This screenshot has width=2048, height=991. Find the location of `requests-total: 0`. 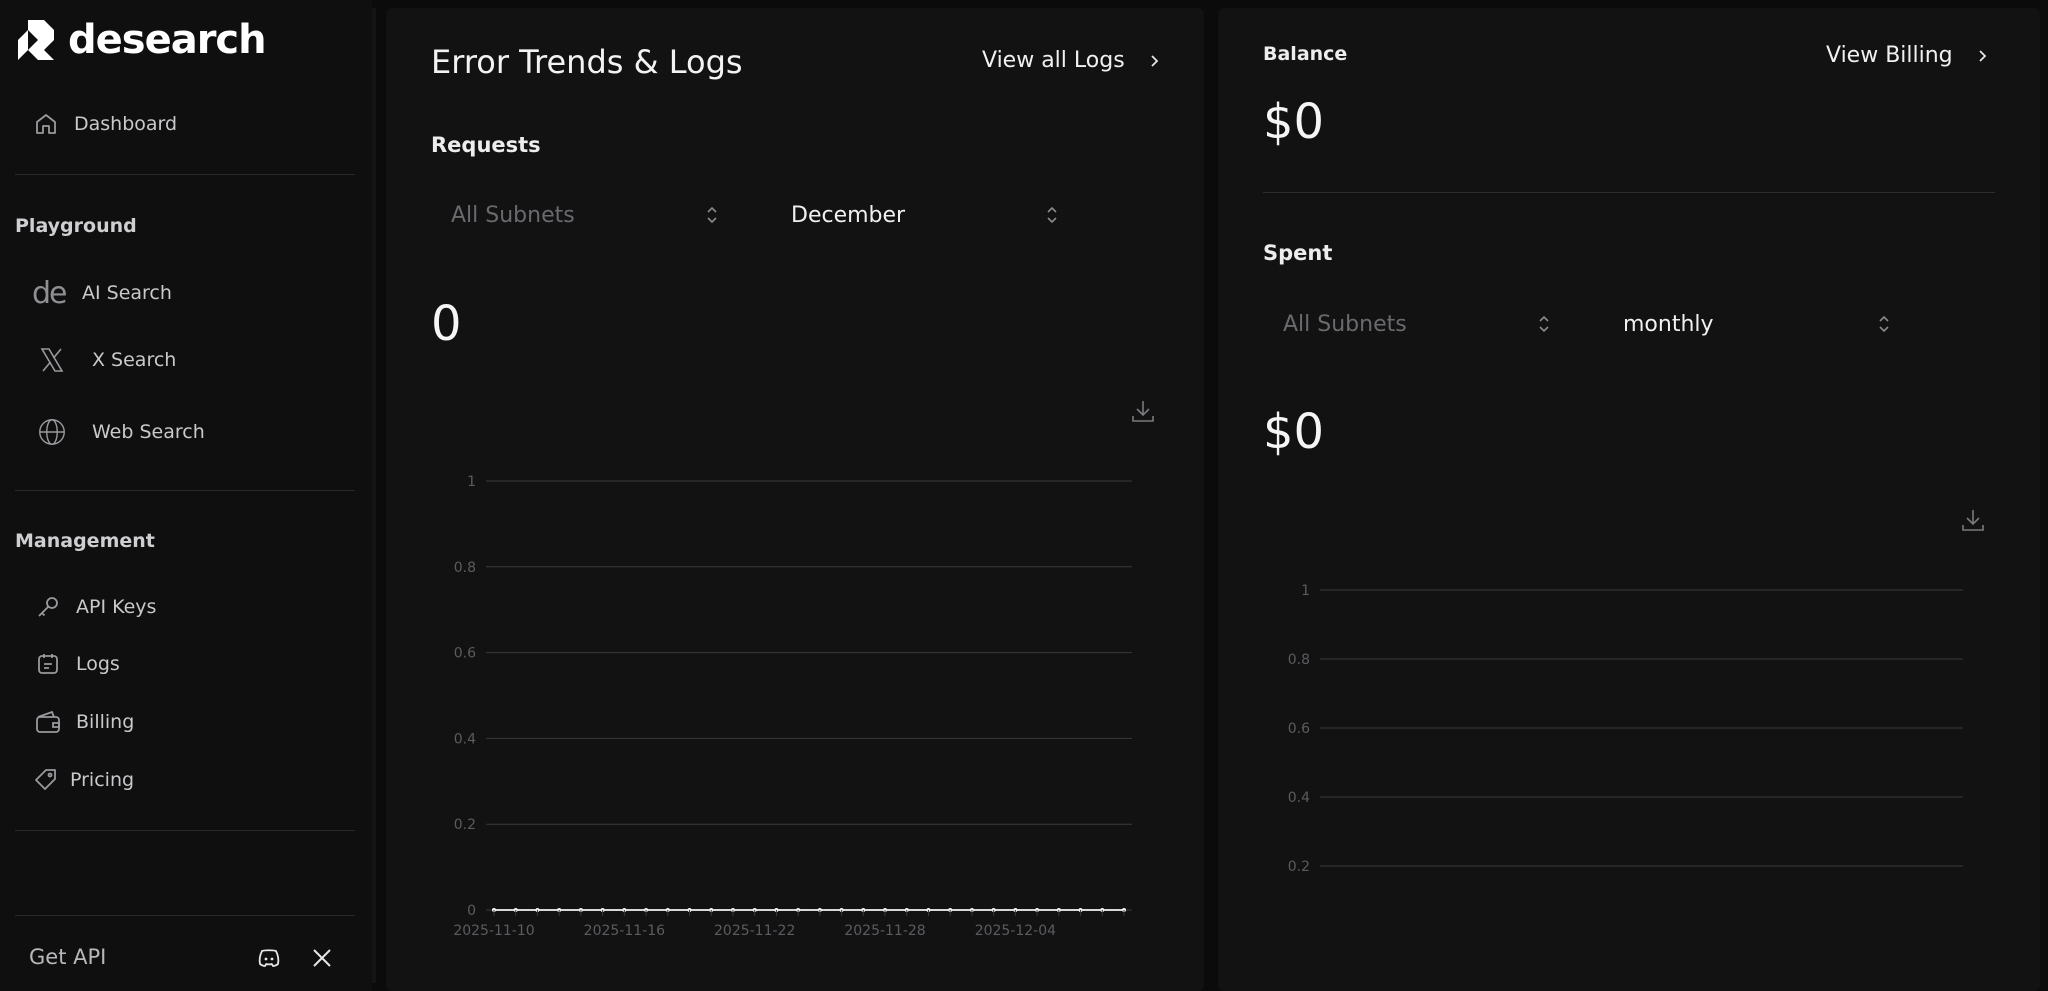

requests-total: 0 is located at coordinates (446, 324).